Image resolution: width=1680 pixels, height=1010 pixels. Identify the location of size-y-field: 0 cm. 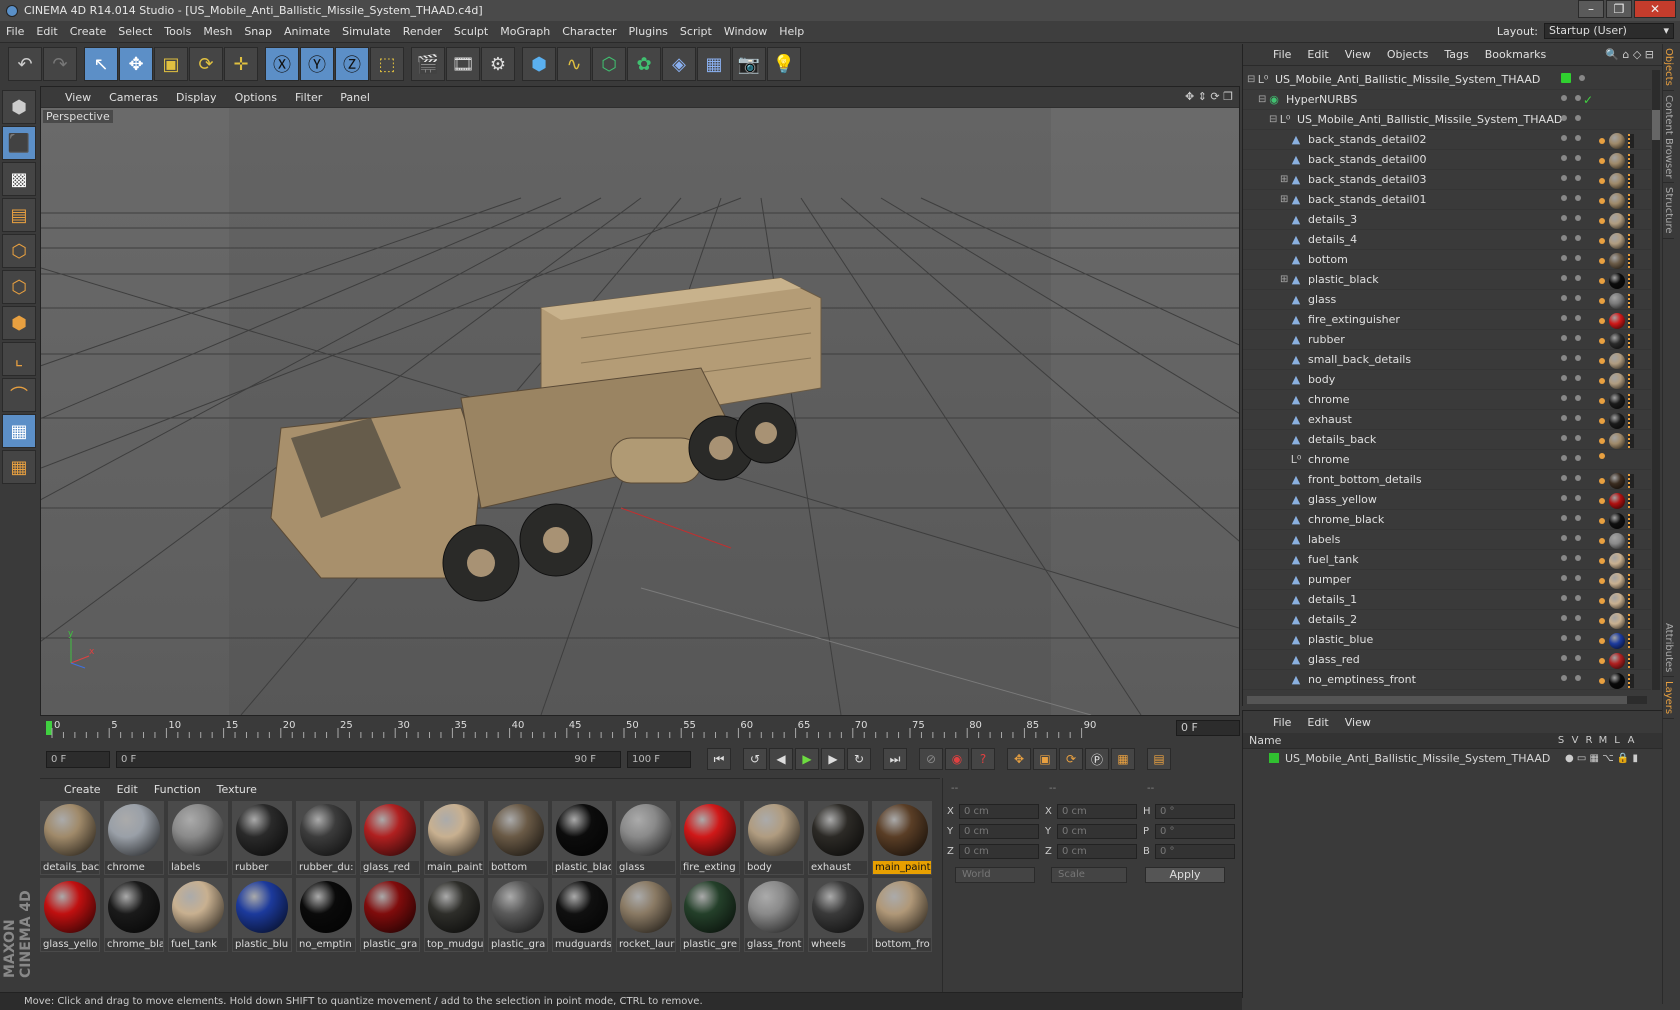
(1097, 831).